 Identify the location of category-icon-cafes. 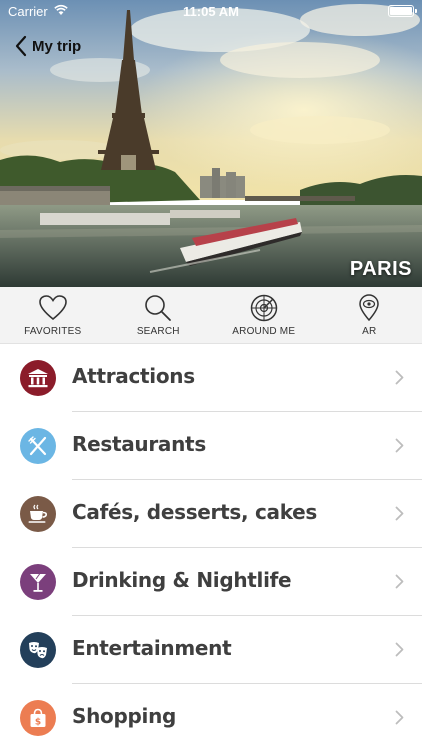
(38, 514).